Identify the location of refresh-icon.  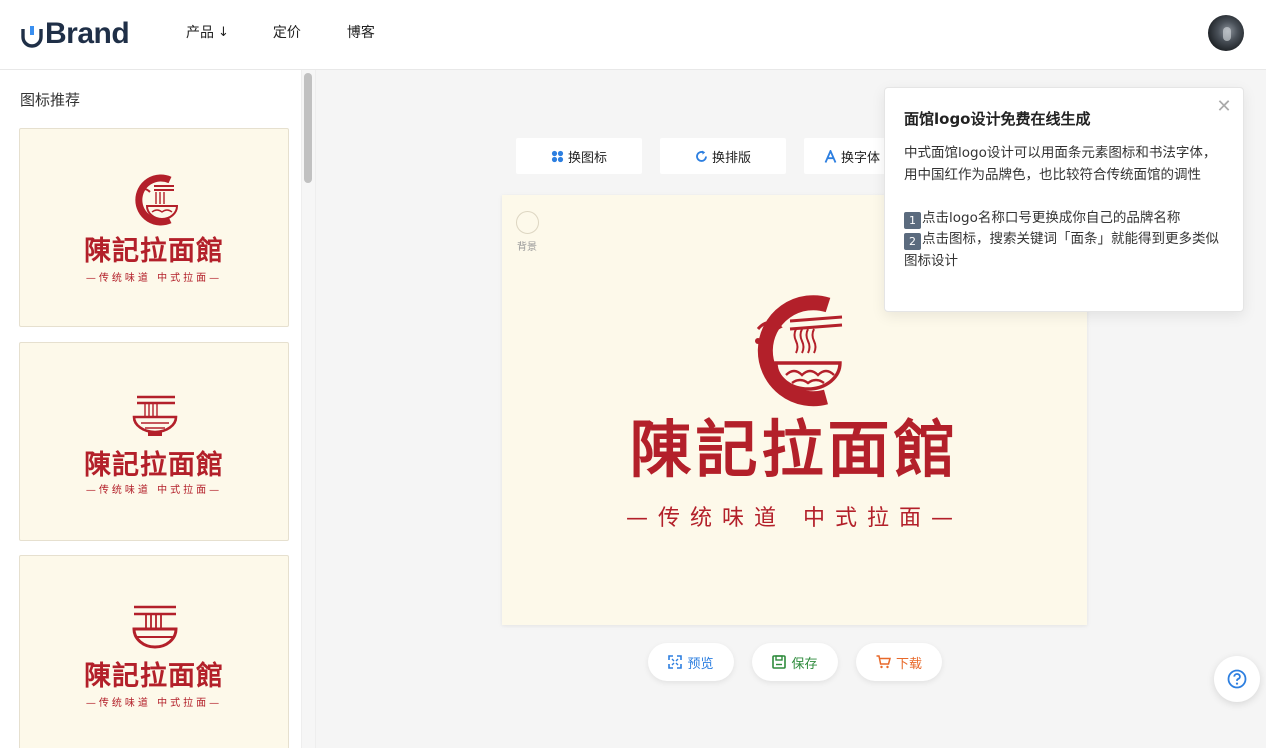
(701, 156).